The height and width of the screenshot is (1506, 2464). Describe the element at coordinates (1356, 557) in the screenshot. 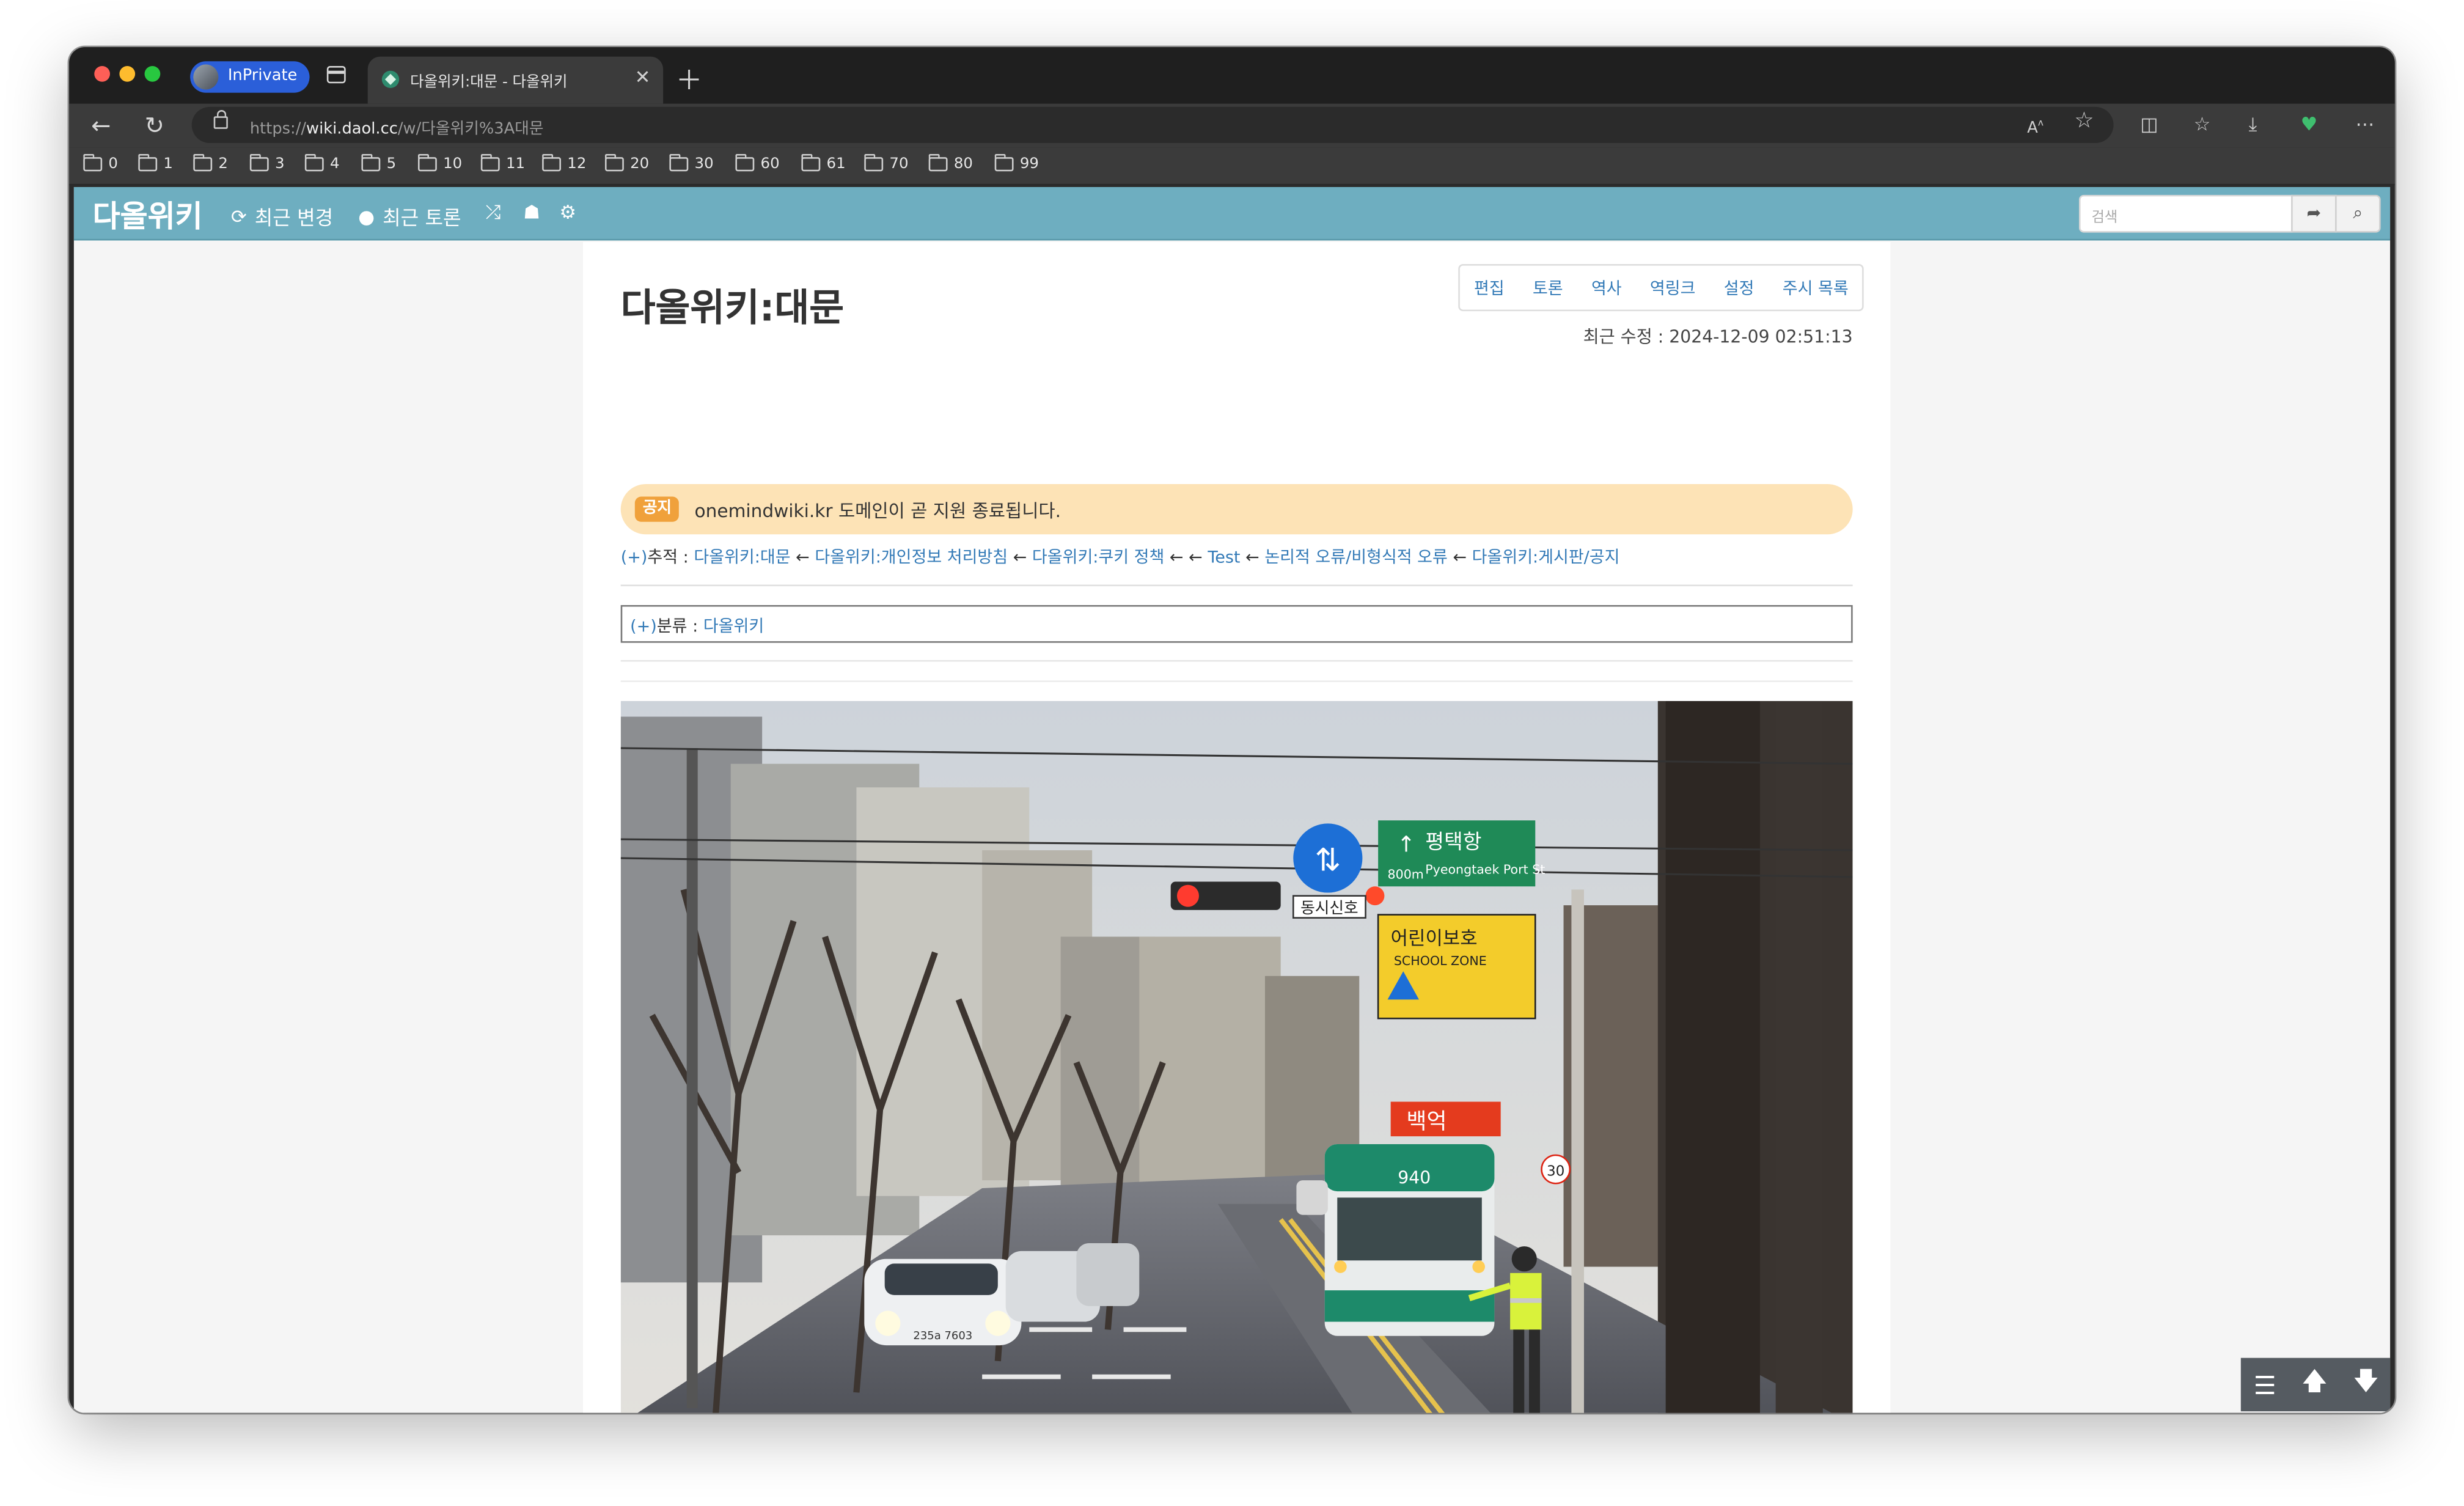

I see `trace-link: 논리적 오류/비형식적 오류` at that location.